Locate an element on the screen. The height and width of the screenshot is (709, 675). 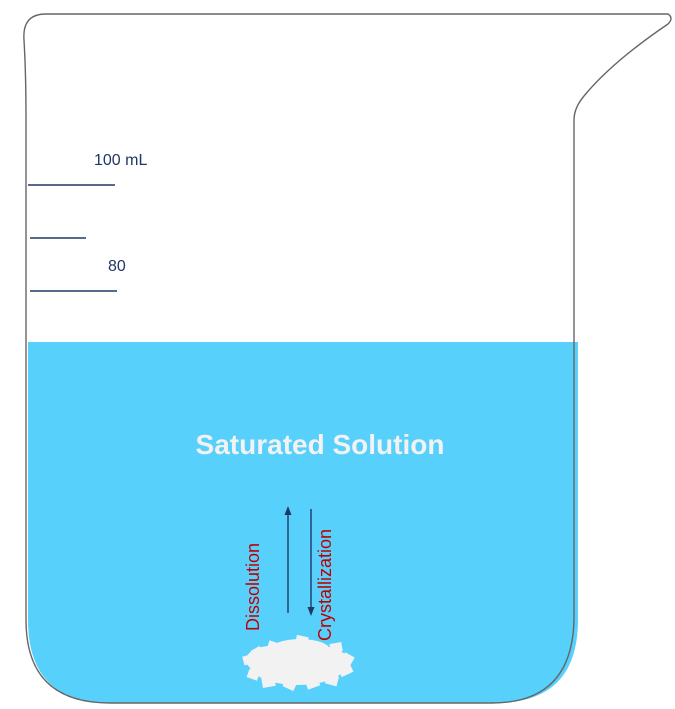
crystallization-label: Crystallization is located at coordinates (325, 585).